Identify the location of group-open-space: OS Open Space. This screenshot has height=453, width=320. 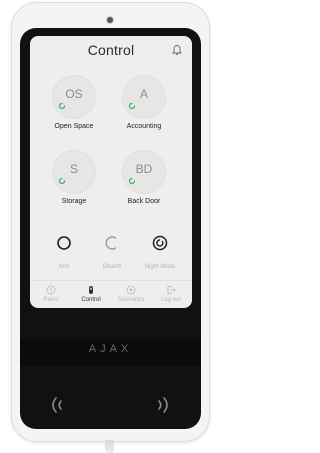
(74, 110).